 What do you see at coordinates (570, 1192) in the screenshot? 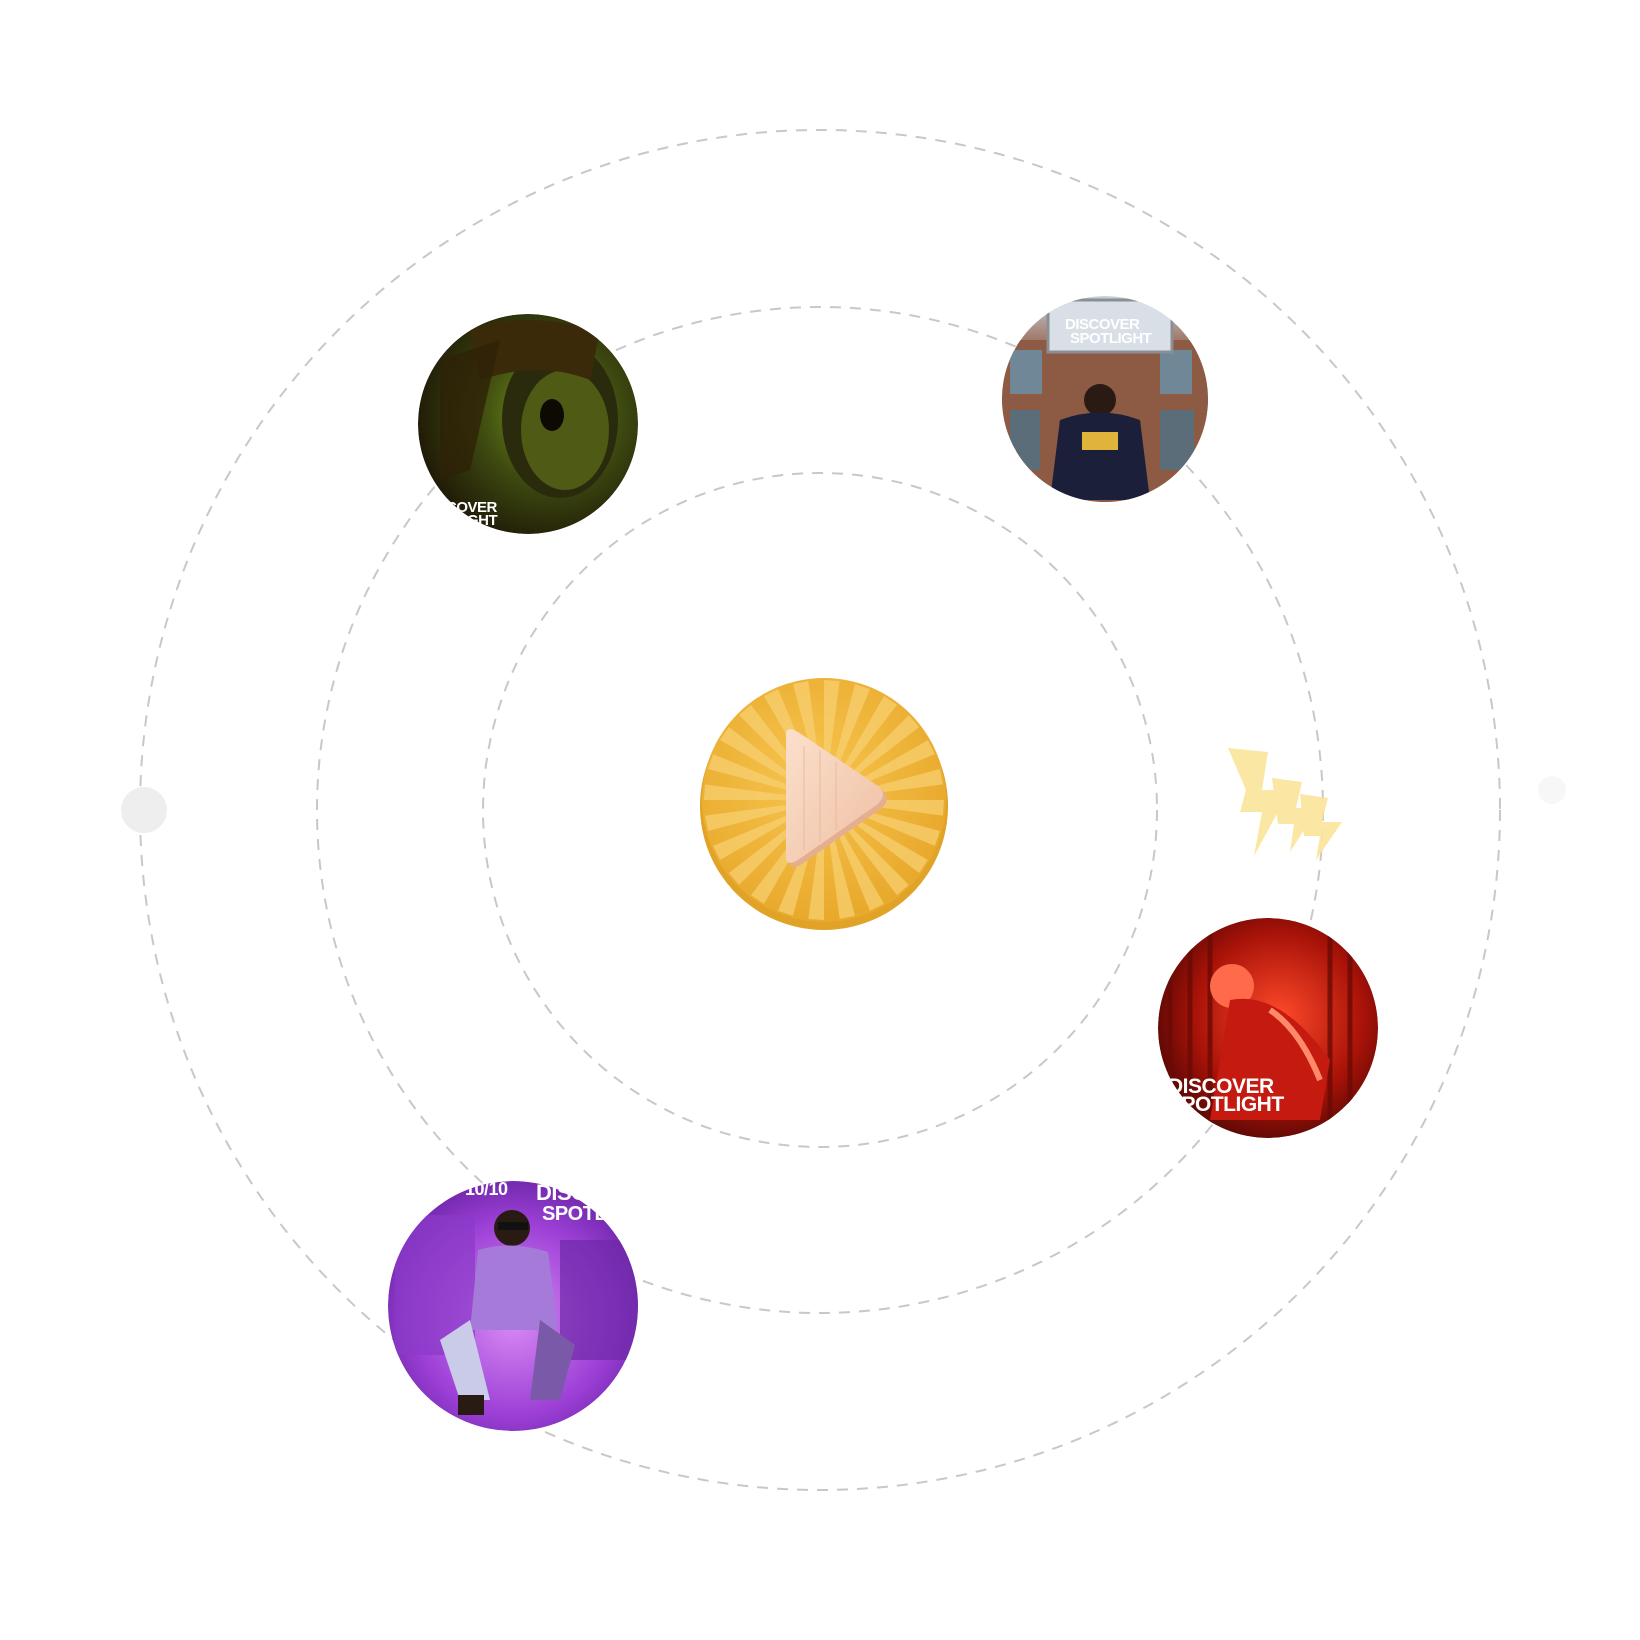
I see `cover-purple-line-2: DISCO` at bounding box center [570, 1192].